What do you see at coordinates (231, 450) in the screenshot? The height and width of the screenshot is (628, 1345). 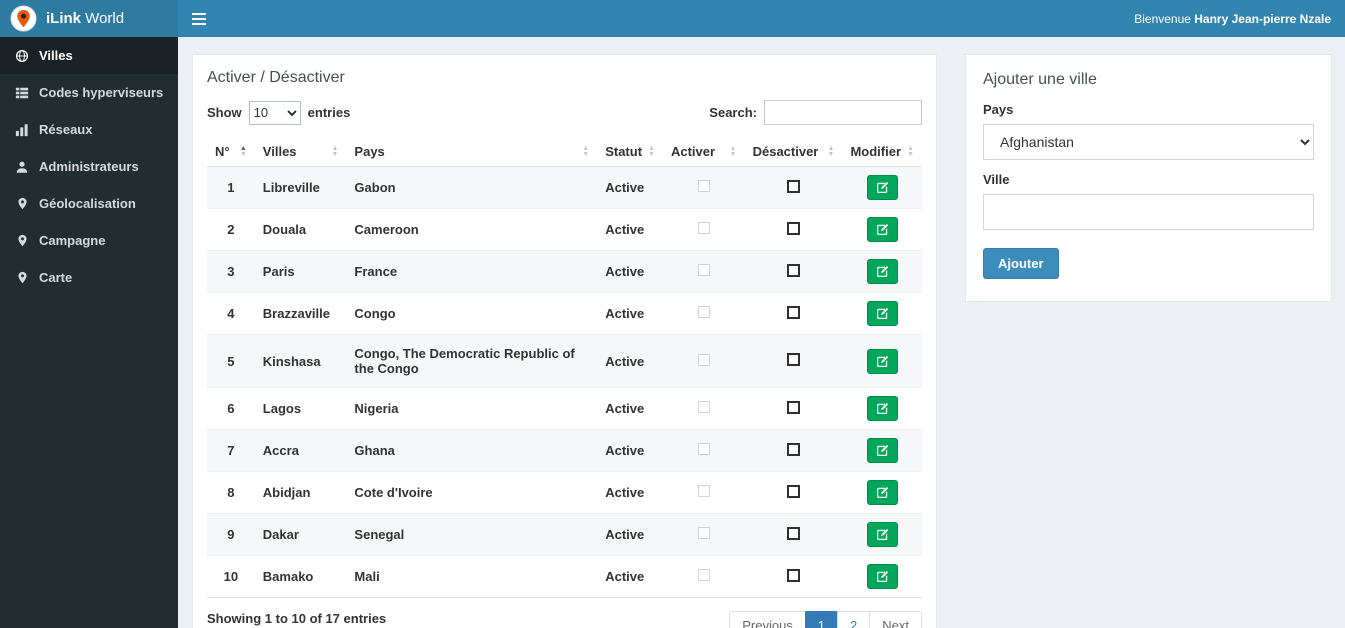 I see `row-number: 7` at bounding box center [231, 450].